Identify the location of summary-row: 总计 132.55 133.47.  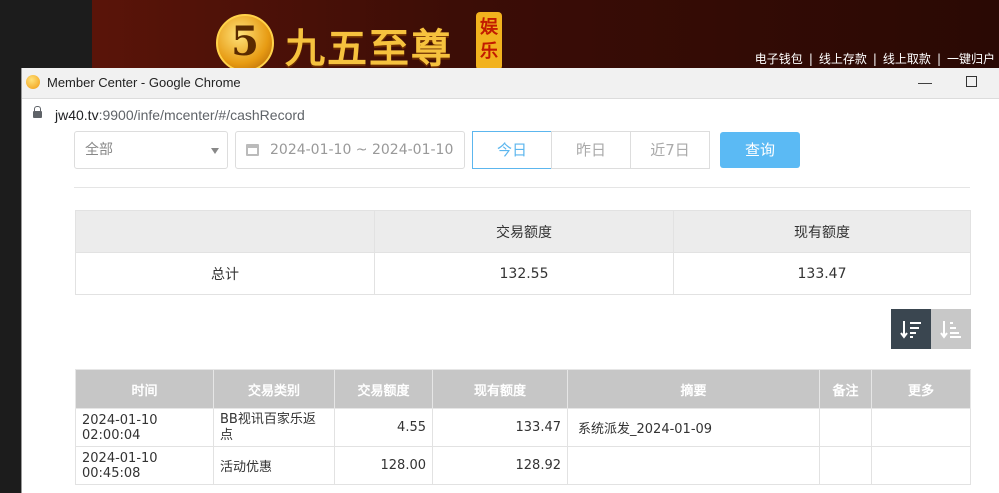
(523, 273).